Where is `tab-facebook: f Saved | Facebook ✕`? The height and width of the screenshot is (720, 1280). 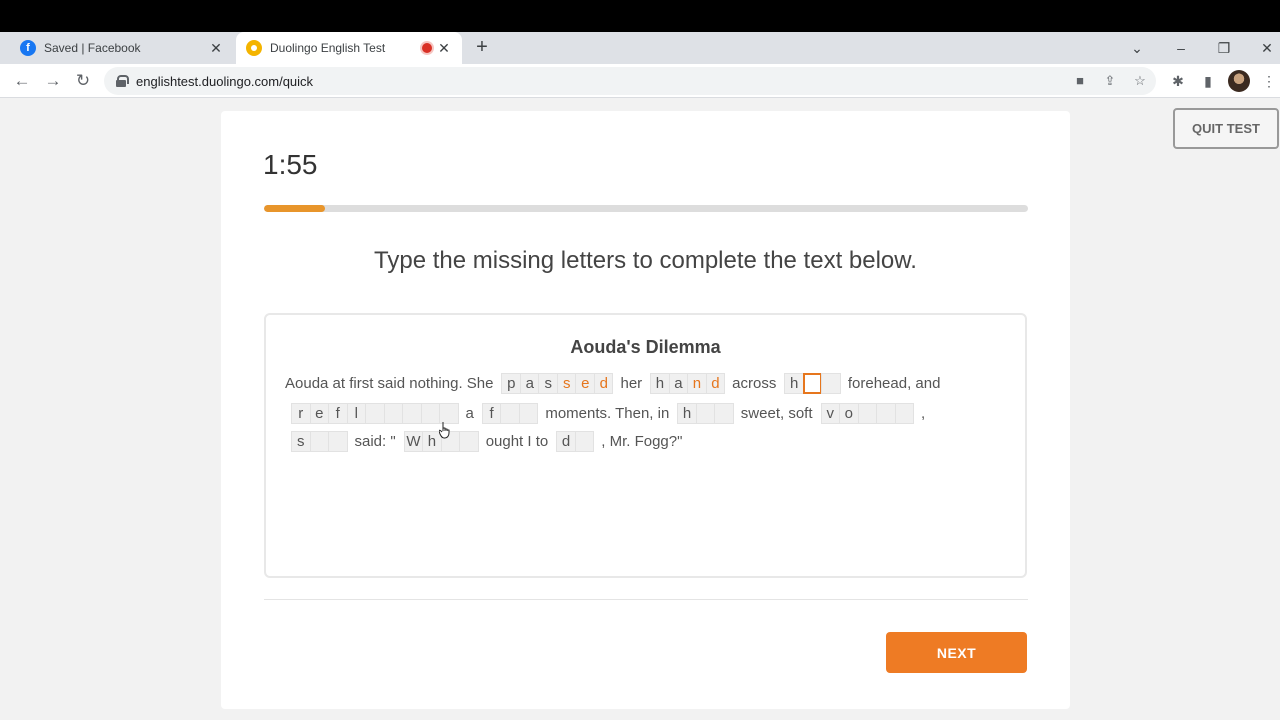
tab-facebook: f Saved | Facebook ✕ is located at coordinates (123, 48).